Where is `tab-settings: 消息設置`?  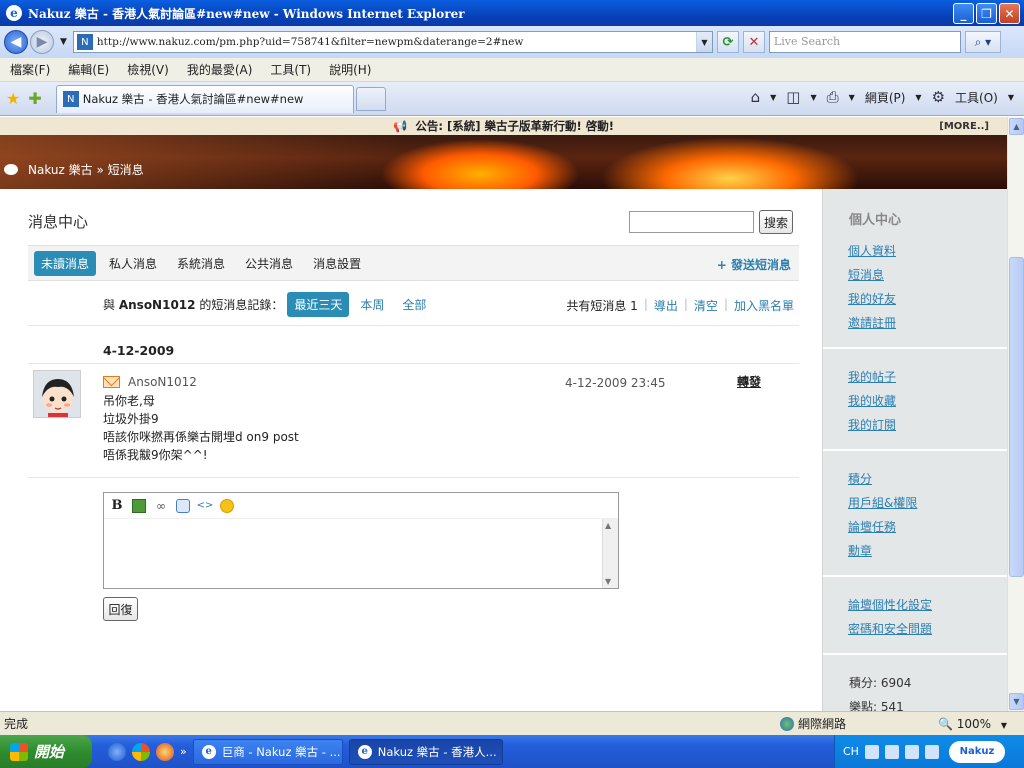 tab-settings: 消息設置 is located at coordinates (337, 263).